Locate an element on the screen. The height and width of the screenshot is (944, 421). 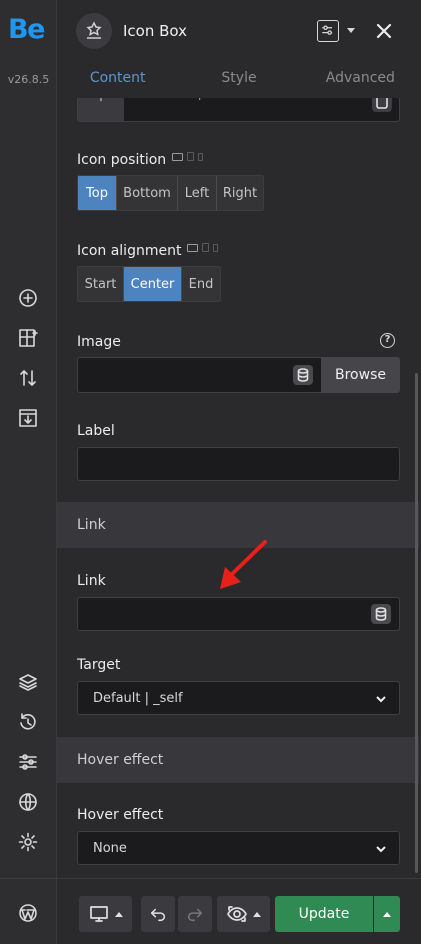
image-label: Image is located at coordinates (99, 342).